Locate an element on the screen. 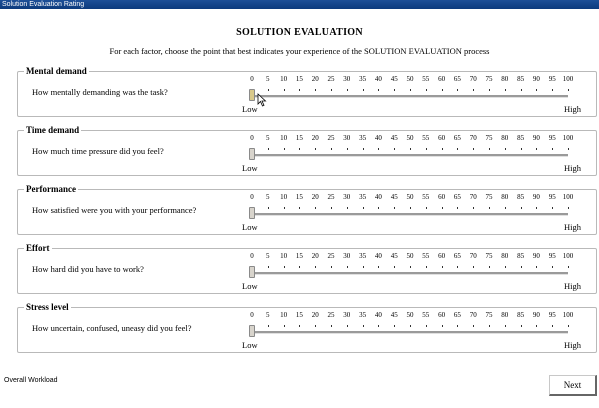  window-title: Solution Evaluation Rating is located at coordinates (43, 4).